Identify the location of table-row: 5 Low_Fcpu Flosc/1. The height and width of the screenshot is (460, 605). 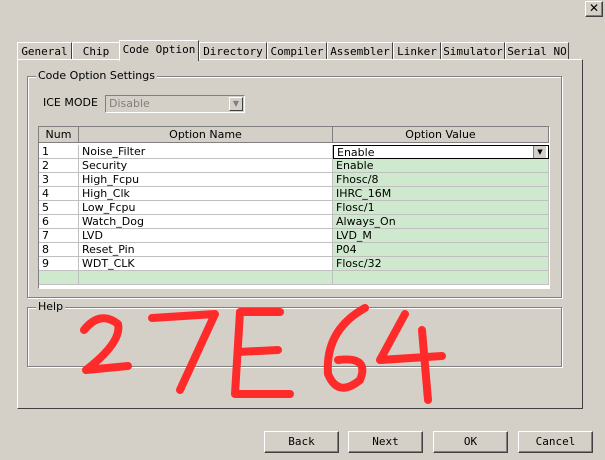
(294, 208).